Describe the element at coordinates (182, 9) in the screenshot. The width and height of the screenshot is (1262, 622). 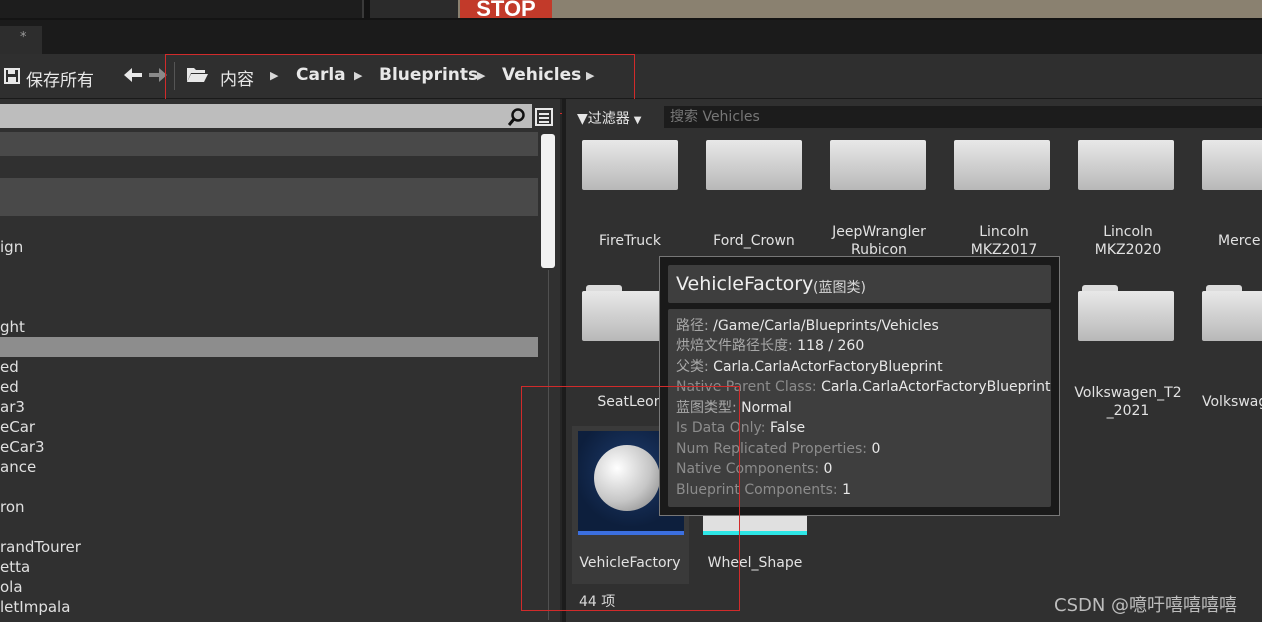
I see `top-left-panel` at that location.